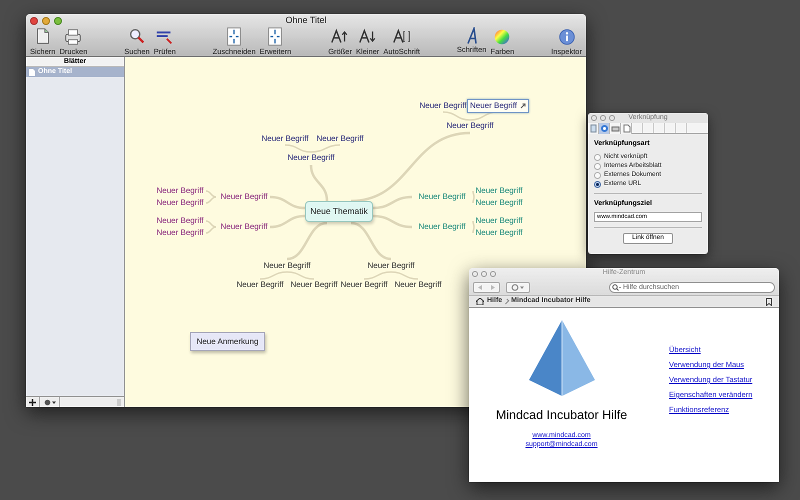 The image size is (800, 500). What do you see at coordinates (562, 415) in the screenshot?
I see `help-heading: Mindcad Incubator Hilfe` at bounding box center [562, 415].